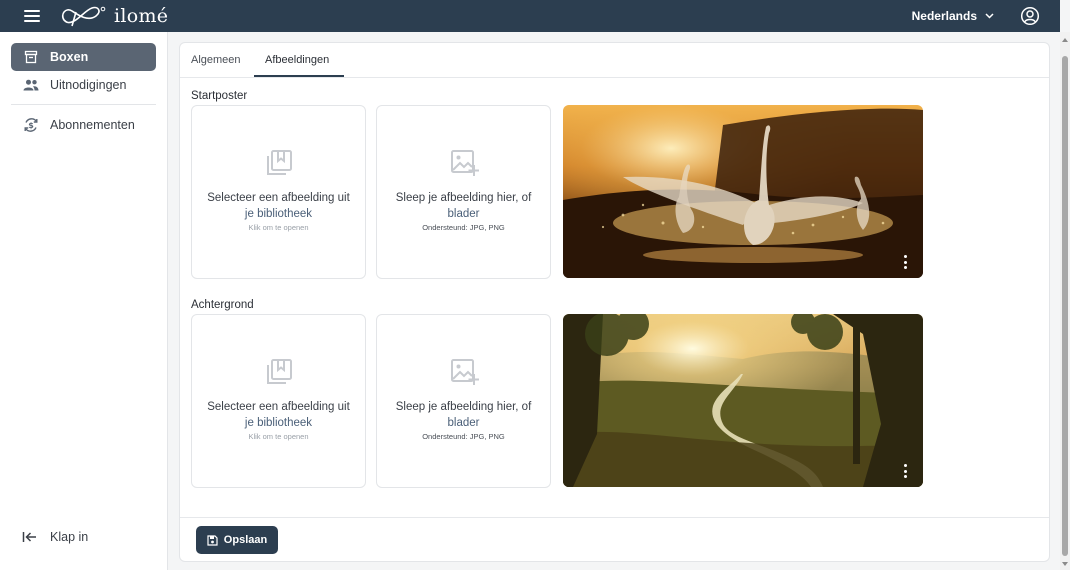  What do you see at coordinates (1030, 16) in the screenshot?
I see `account-circle-icon` at bounding box center [1030, 16].